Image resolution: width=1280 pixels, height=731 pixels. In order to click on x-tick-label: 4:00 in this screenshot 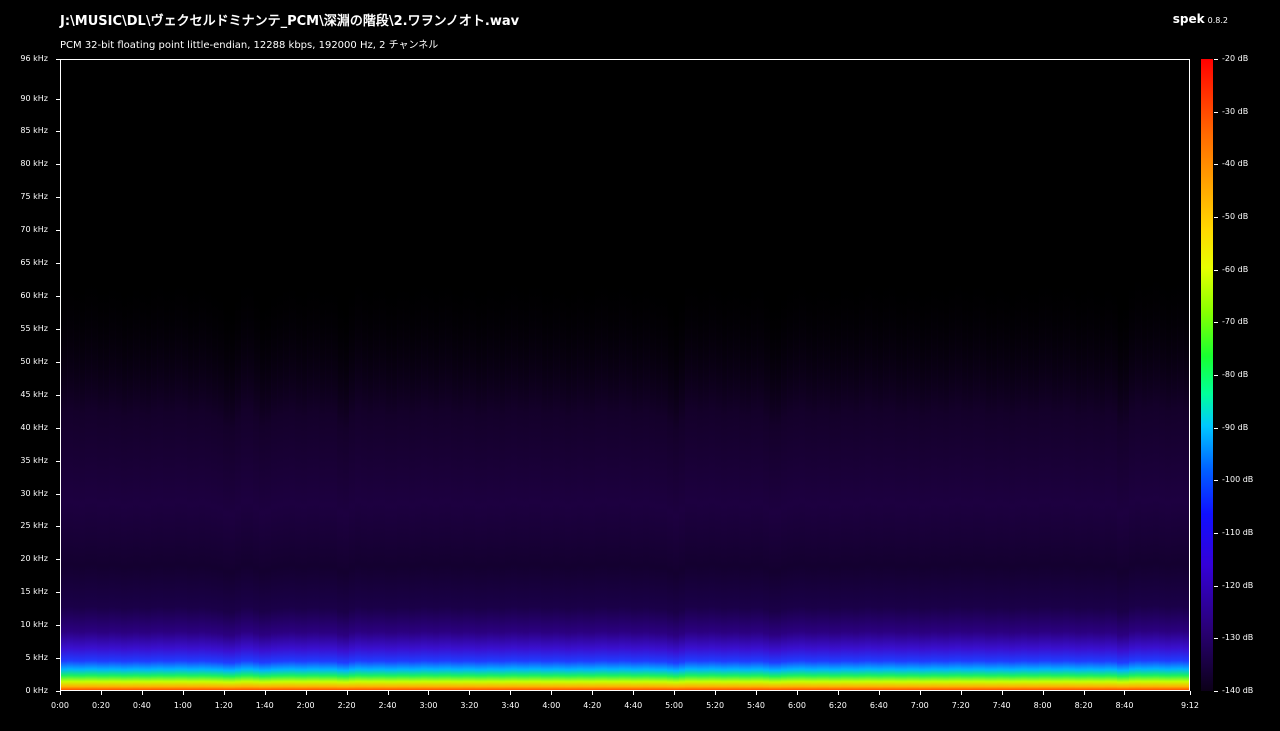, I will do `click(551, 705)`.